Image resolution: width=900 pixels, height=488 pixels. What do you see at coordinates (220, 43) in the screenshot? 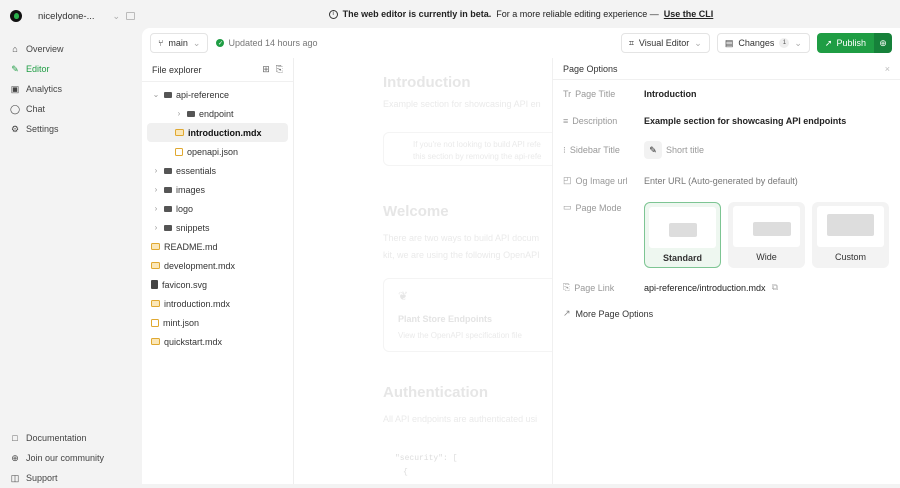
I see `check-icon: ✓` at bounding box center [220, 43].